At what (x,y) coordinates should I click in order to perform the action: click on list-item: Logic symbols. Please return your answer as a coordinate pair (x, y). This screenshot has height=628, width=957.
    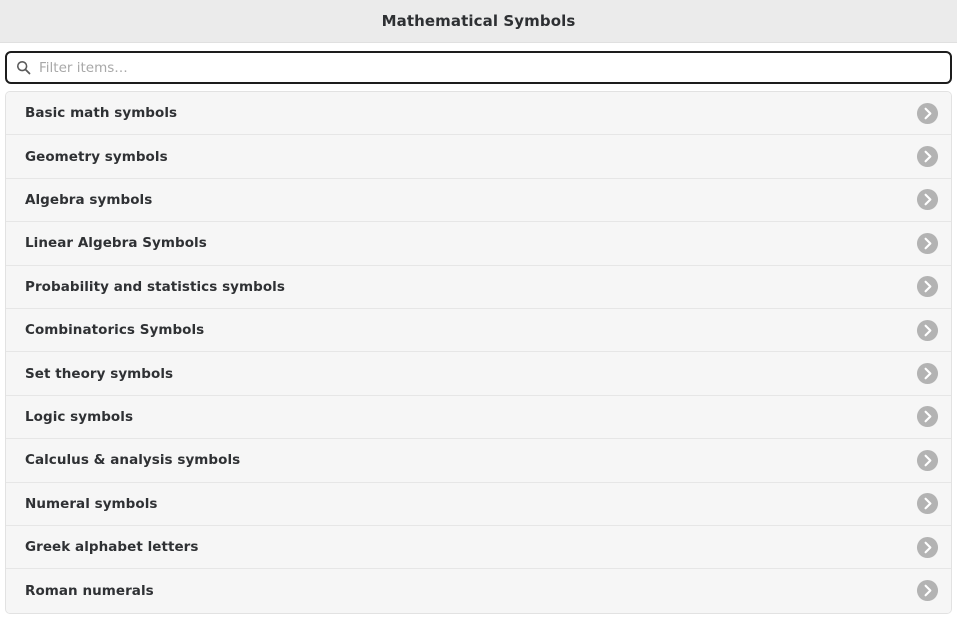
    Looking at the image, I should click on (478, 417).